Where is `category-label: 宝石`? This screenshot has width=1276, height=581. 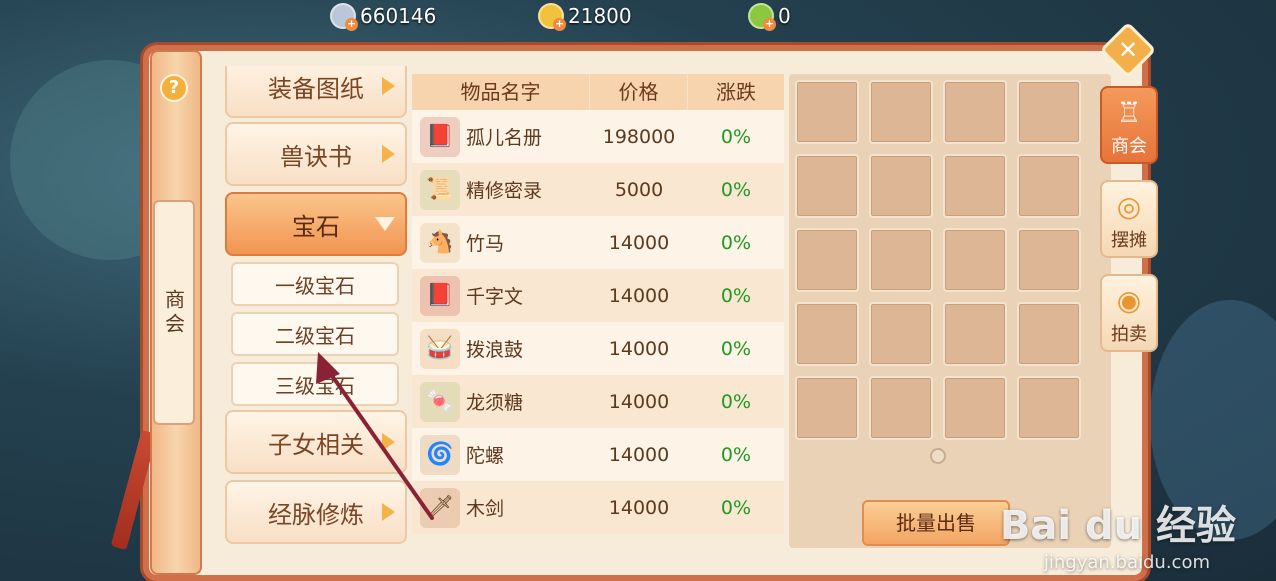
category-label: 宝石 is located at coordinates (316, 226).